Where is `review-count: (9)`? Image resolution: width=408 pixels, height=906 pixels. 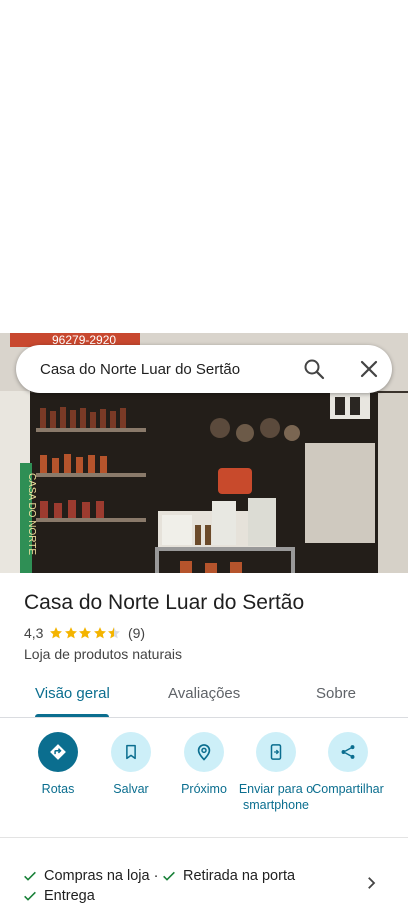 review-count: (9) is located at coordinates (136, 633).